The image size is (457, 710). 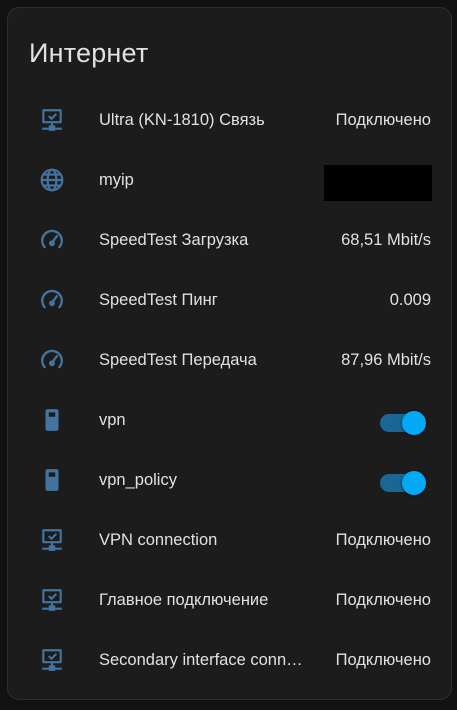 I want to click on entity-name: Secondary interface connection, so click(x=205, y=660).